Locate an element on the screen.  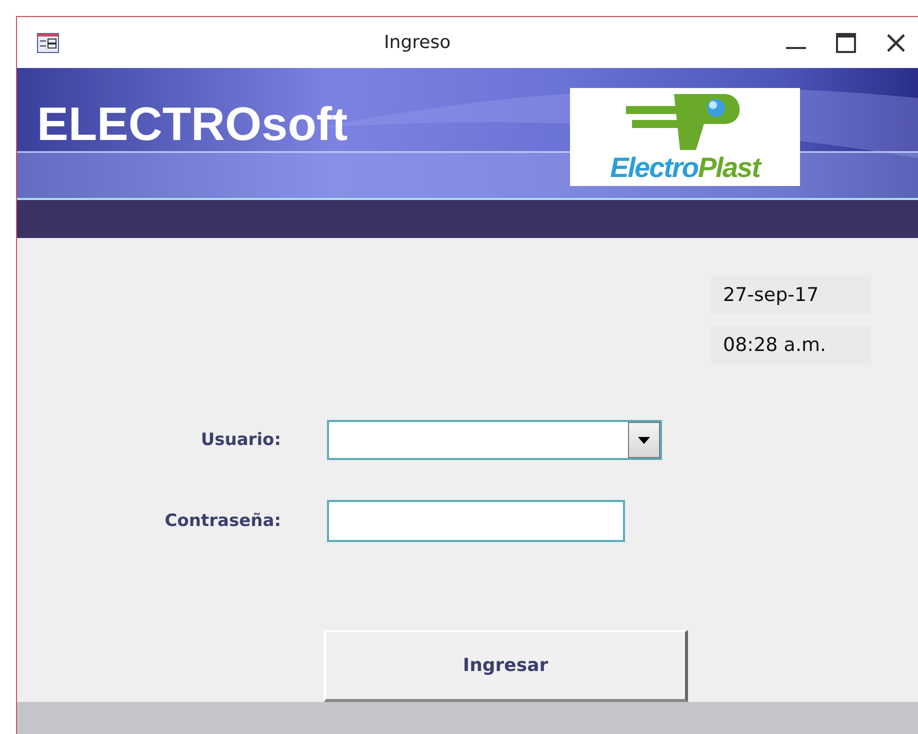
time-label: 08:28 a.m. is located at coordinates (791, 345).